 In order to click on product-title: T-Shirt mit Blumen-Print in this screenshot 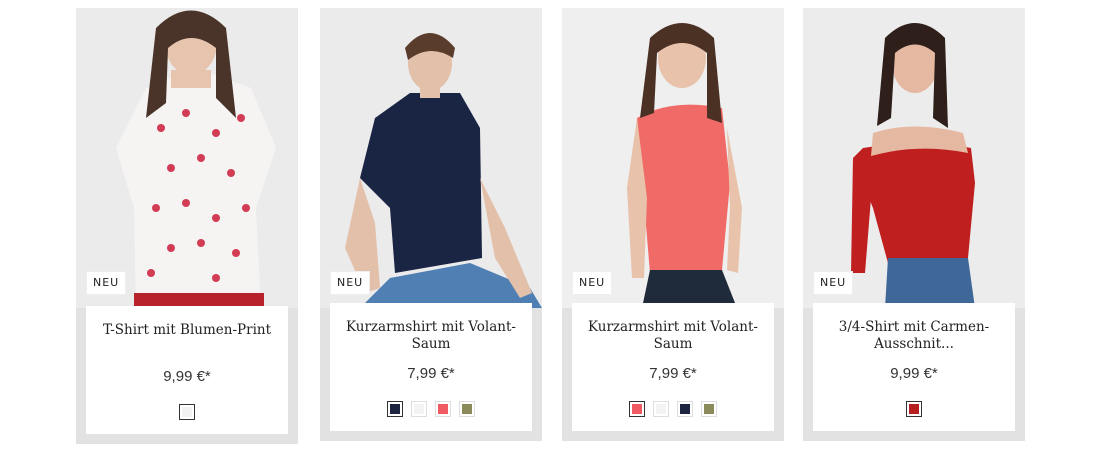, I will do `click(187, 340)`.